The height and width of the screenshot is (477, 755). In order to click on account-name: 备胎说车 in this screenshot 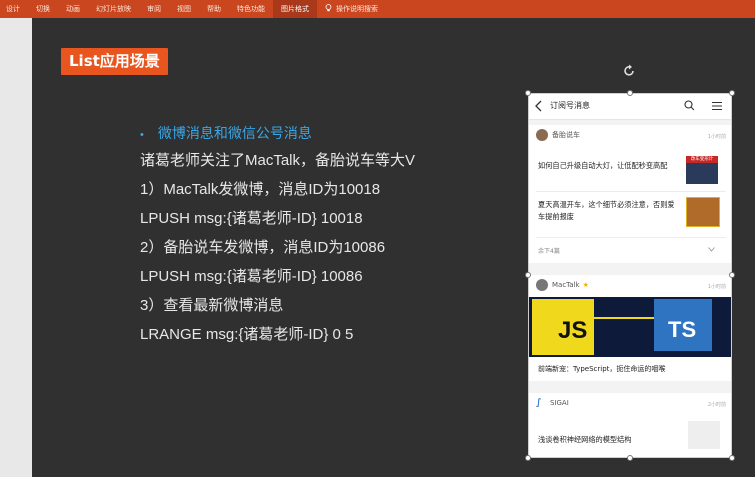, I will do `click(566, 135)`.